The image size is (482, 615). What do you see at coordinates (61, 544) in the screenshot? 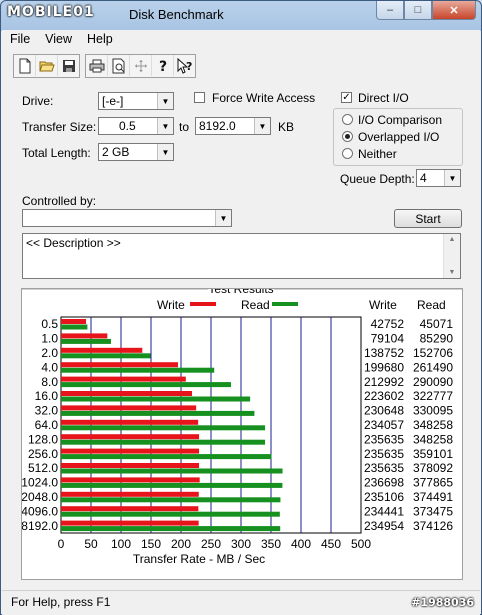
I see `x-tick-label: 0` at bounding box center [61, 544].